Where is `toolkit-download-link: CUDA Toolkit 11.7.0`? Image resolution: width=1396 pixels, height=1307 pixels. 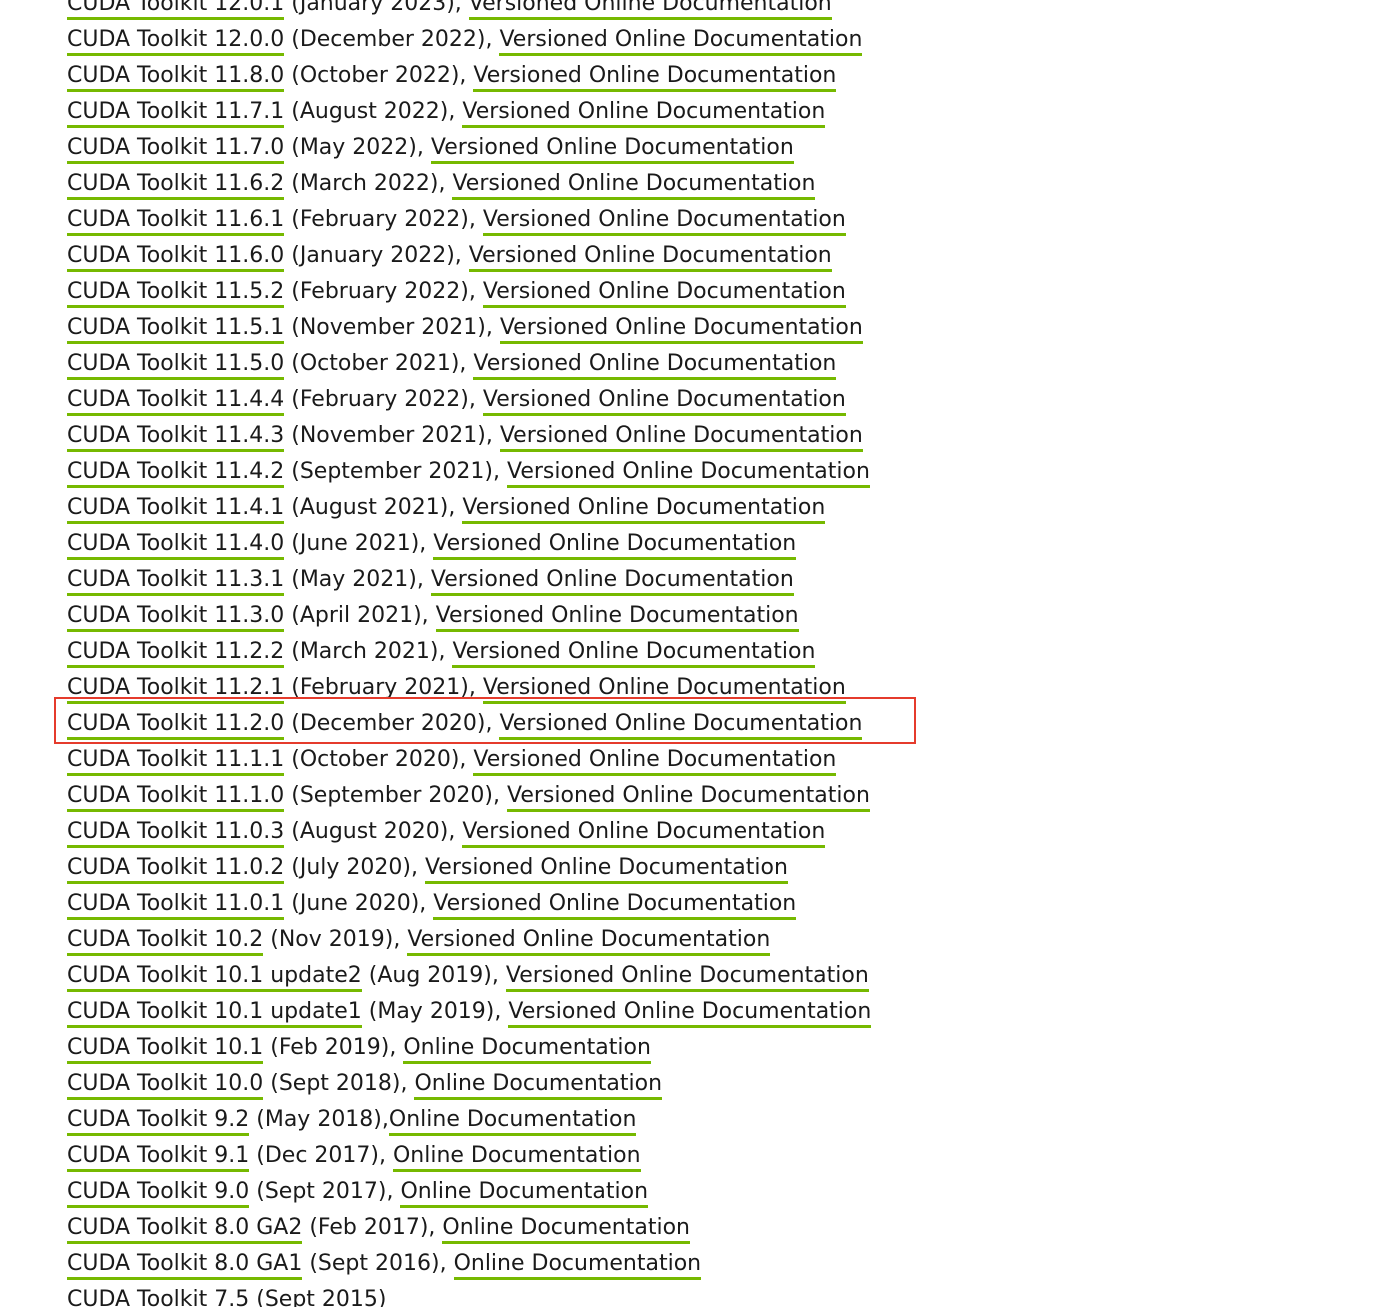
toolkit-download-link: CUDA Toolkit 11.7.0 is located at coordinates (176, 149).